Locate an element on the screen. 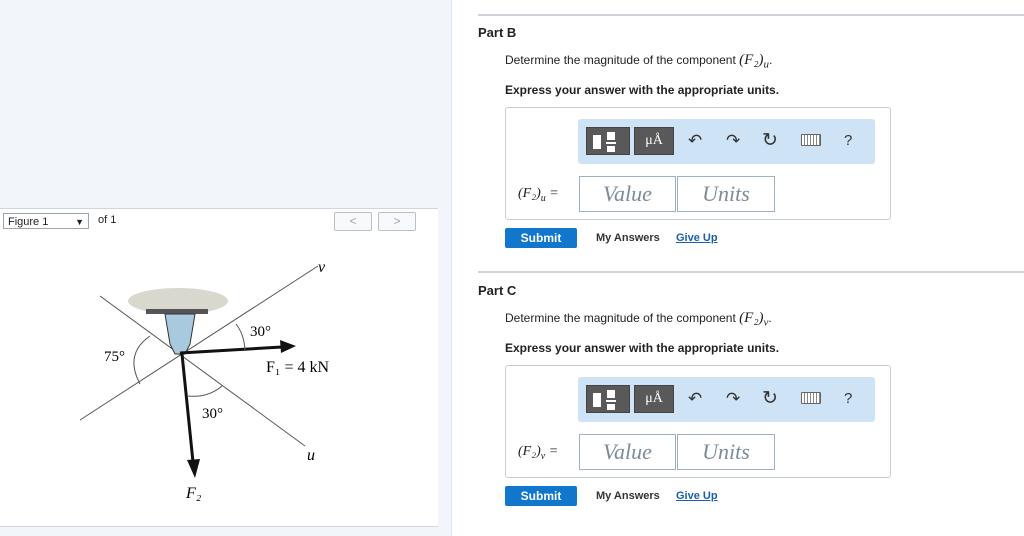 Image resolution: width=1024 pixels, height=536 pixels. support-plate is located at coordinates (177, 311).